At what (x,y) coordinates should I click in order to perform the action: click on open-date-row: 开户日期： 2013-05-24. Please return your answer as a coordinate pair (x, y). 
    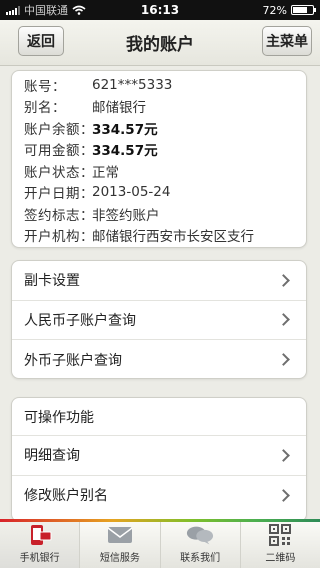
    Looking at the image, I should click on (165, 193).